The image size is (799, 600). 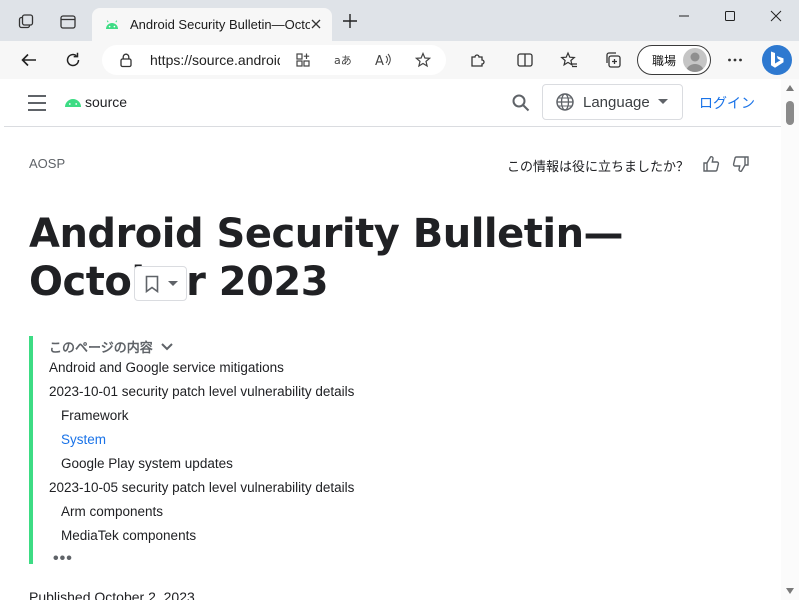 What do you see at coordinates (303, 60) in the screenshot?
I see `app-available-icon` at bounding box center [303, 60].